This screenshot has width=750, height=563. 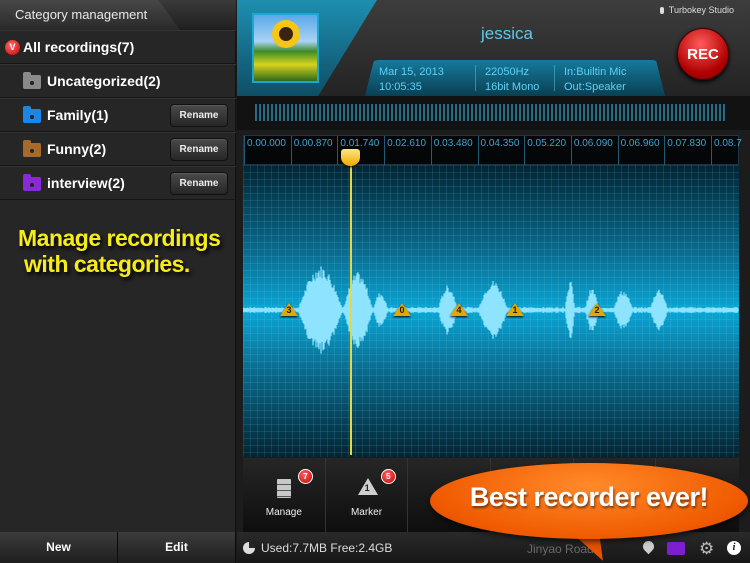 I want to click on studio-label: Turbokey Studio, so click(x=696, y=10).